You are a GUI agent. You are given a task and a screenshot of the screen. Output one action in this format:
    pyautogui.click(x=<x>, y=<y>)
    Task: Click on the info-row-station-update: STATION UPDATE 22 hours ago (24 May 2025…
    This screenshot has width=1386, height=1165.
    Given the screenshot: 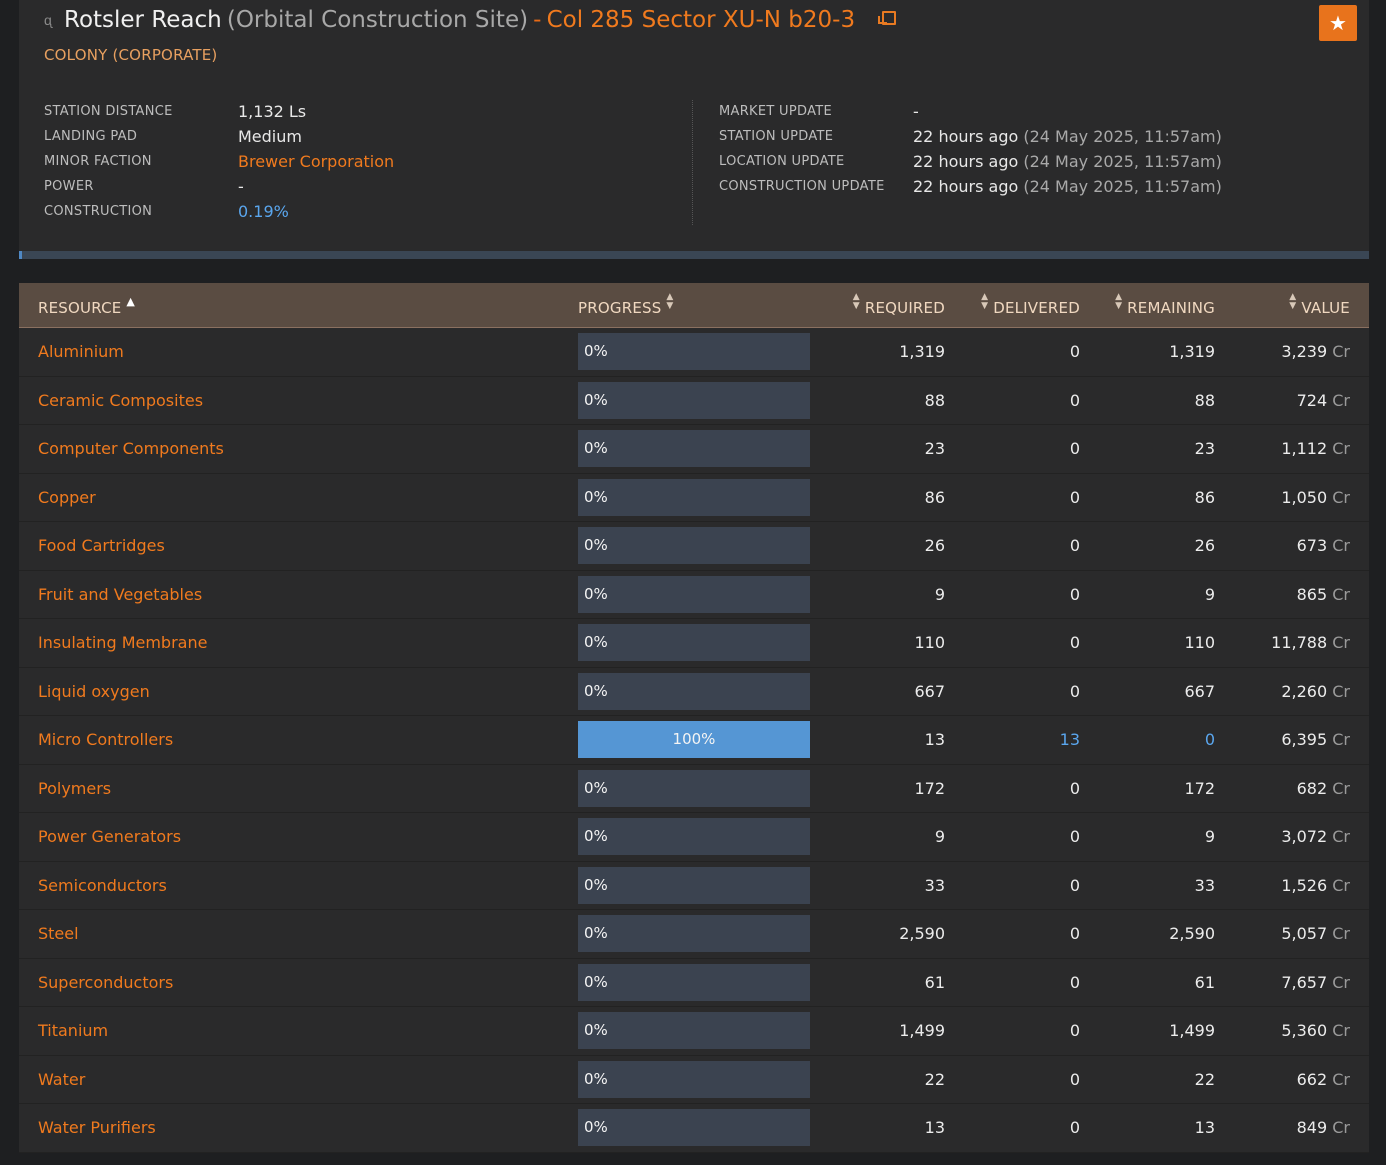 What is the action you would take?
    pyautogui.click(x=1039, y=140)
    